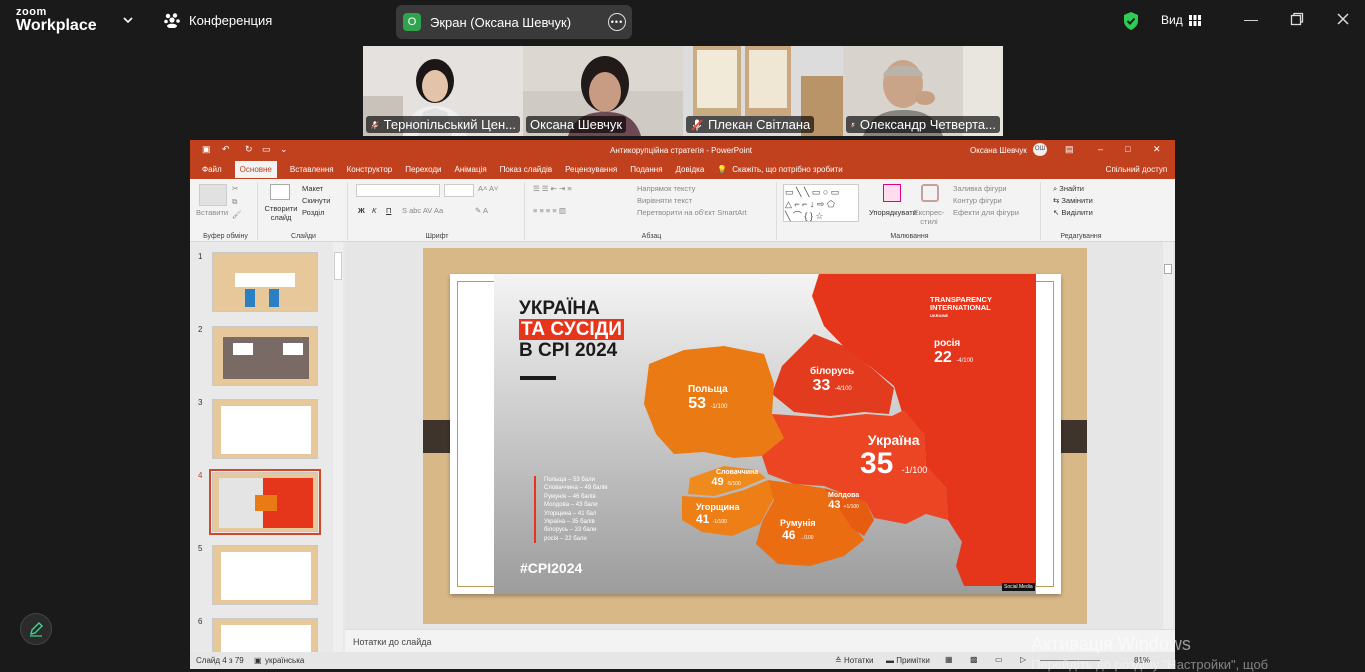 Image resolution: width=1365 pixels, height=672 pixels. Describe the element at coordinates (549, 210) in the screenshot. I see `align-icons: ≡ ≡ ≡ ≡ ▥` at that location.